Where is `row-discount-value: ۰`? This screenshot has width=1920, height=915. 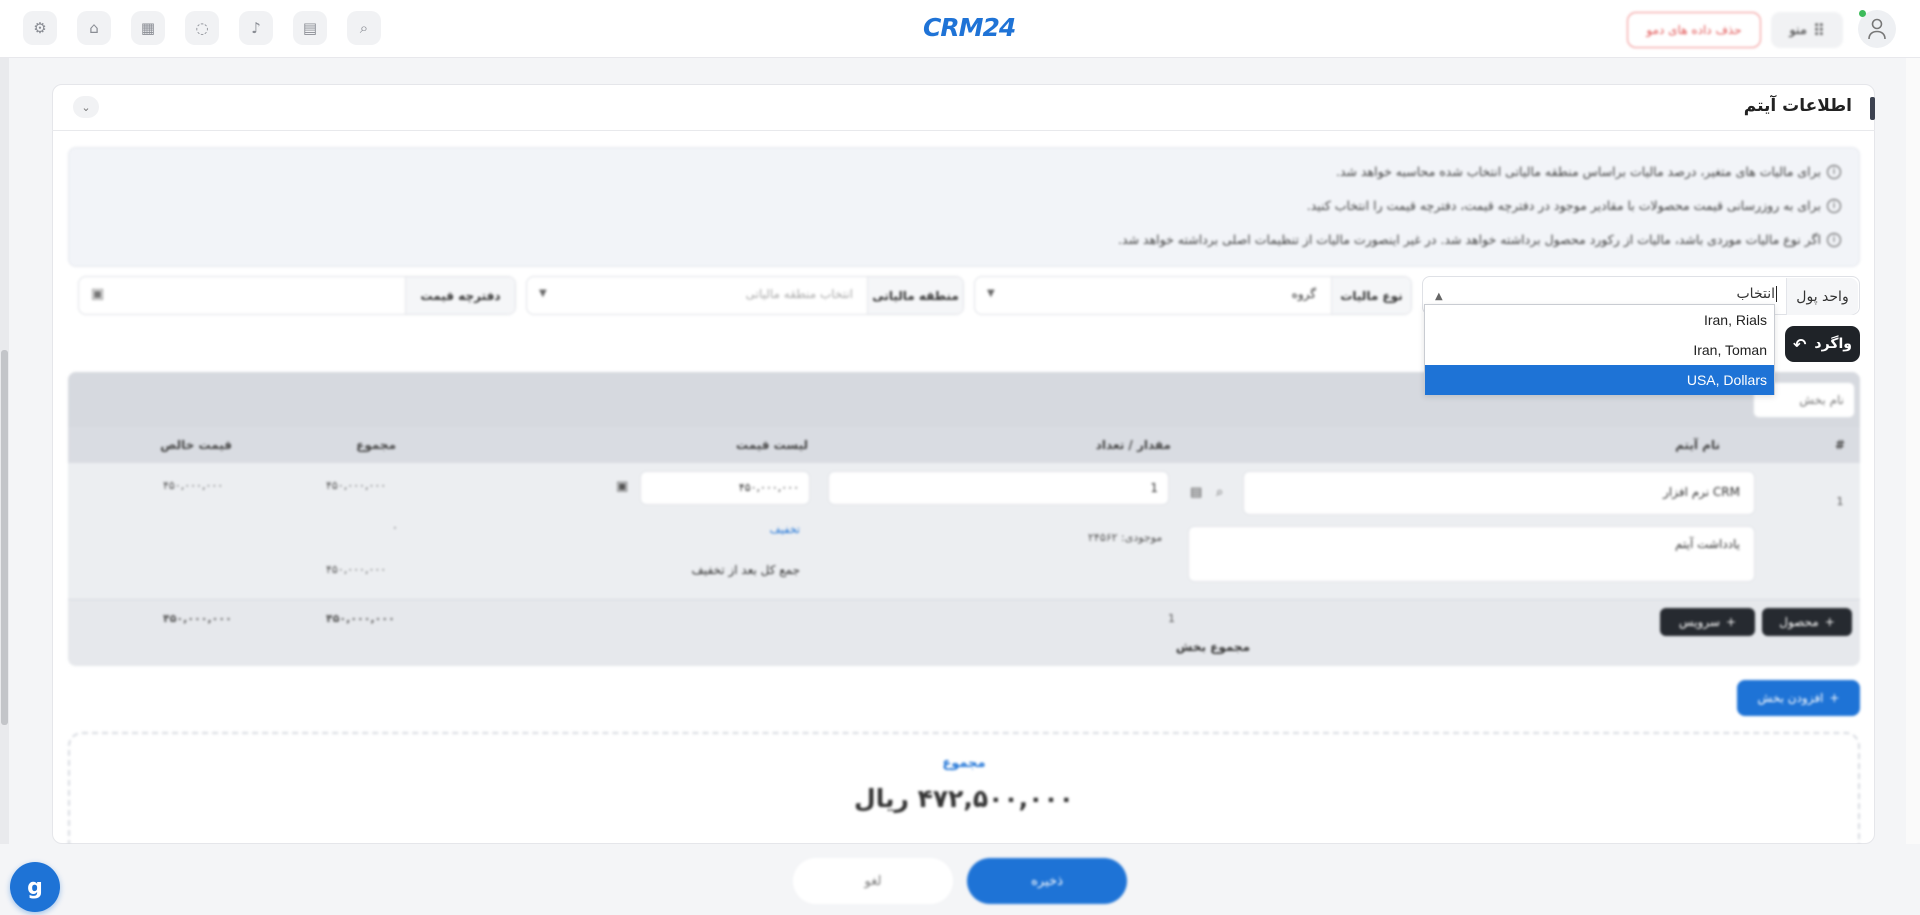
row-discount-value: ۰ is located at coordinates (395, 527).